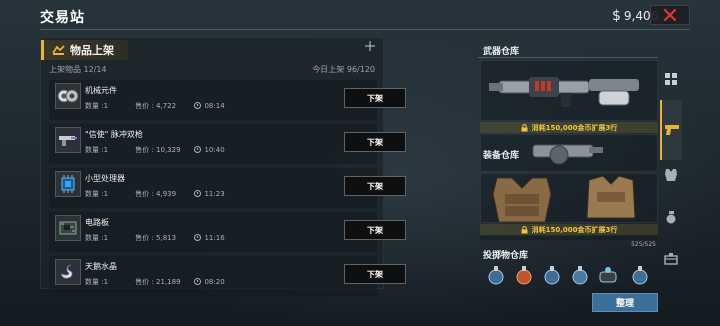  What do you see at coordinates (569, 238) in the screenshot?
I see `equipment-slot-strip` at bounding box center [569, 238].